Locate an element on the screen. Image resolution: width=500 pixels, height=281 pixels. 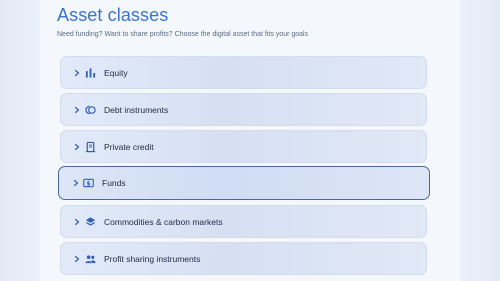
coins-icon is located at coordinates (90, 109).